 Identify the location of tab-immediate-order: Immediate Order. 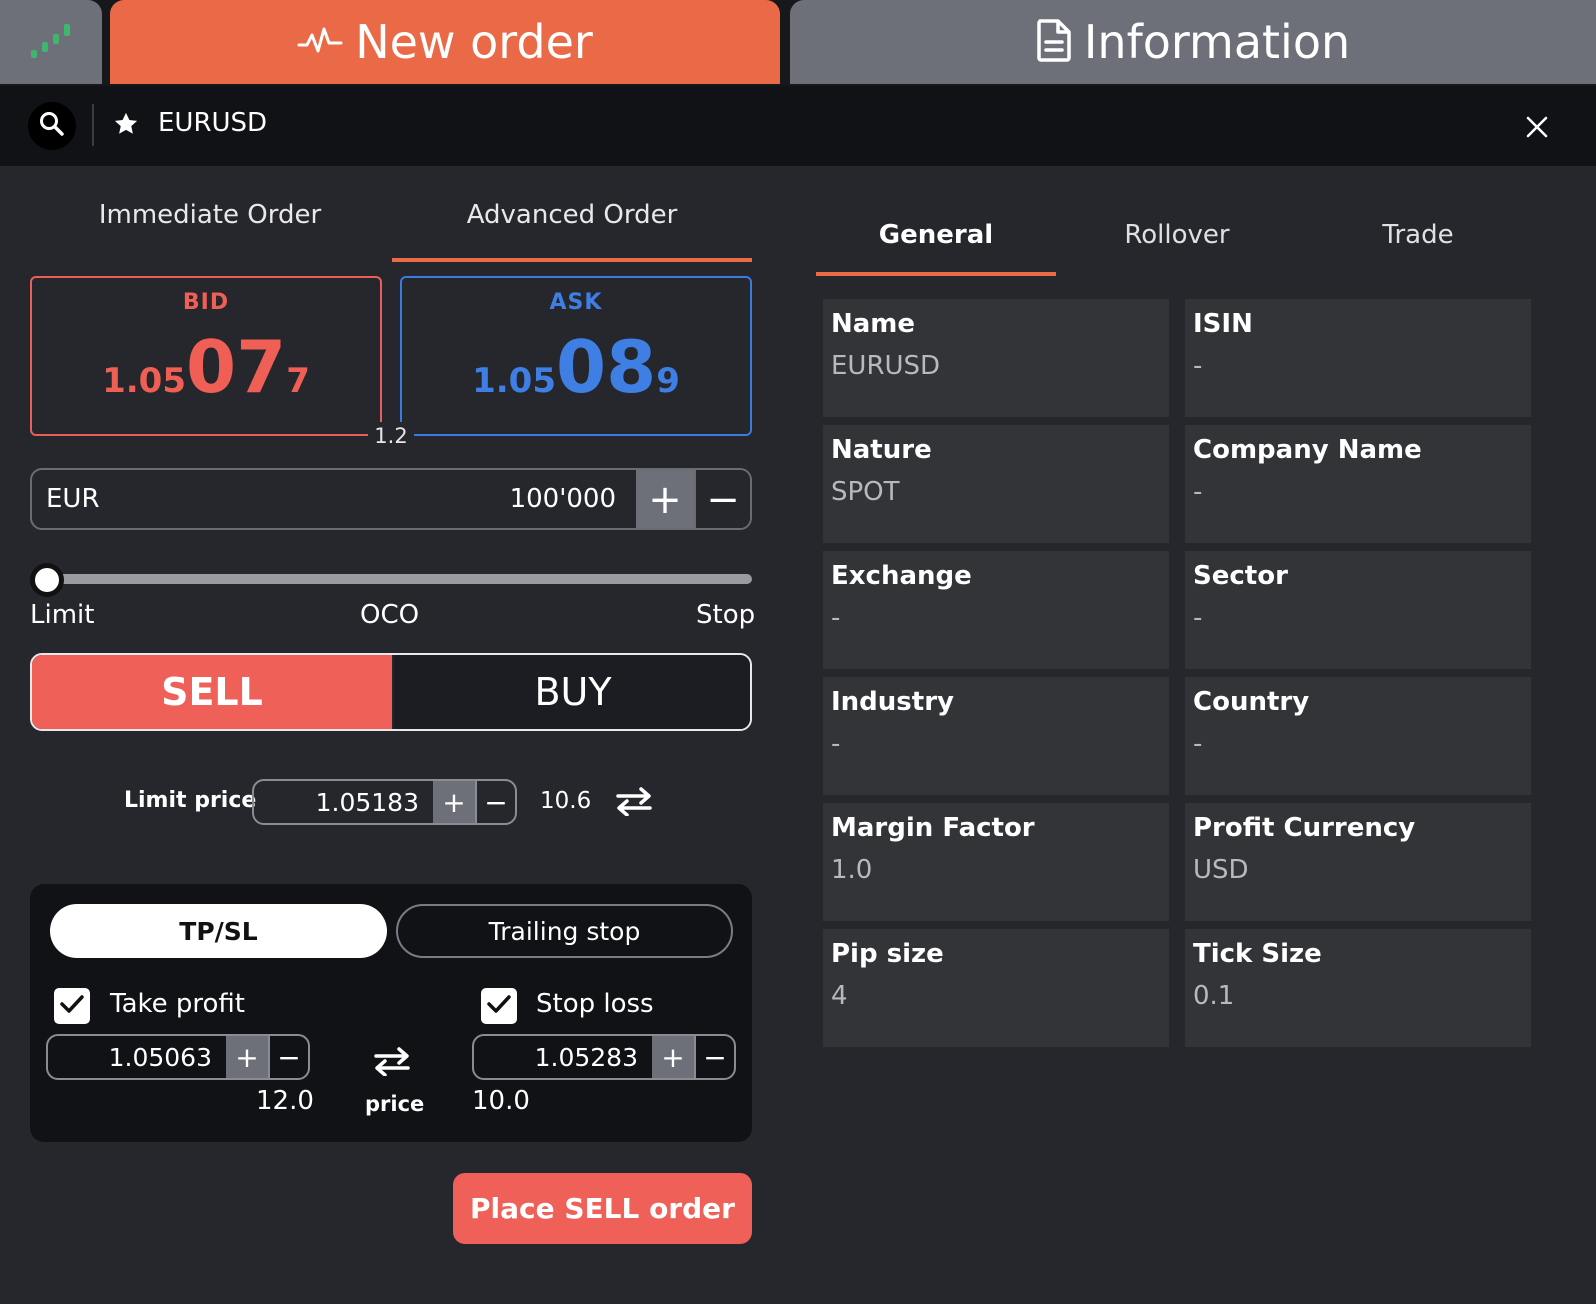
(210, 215).